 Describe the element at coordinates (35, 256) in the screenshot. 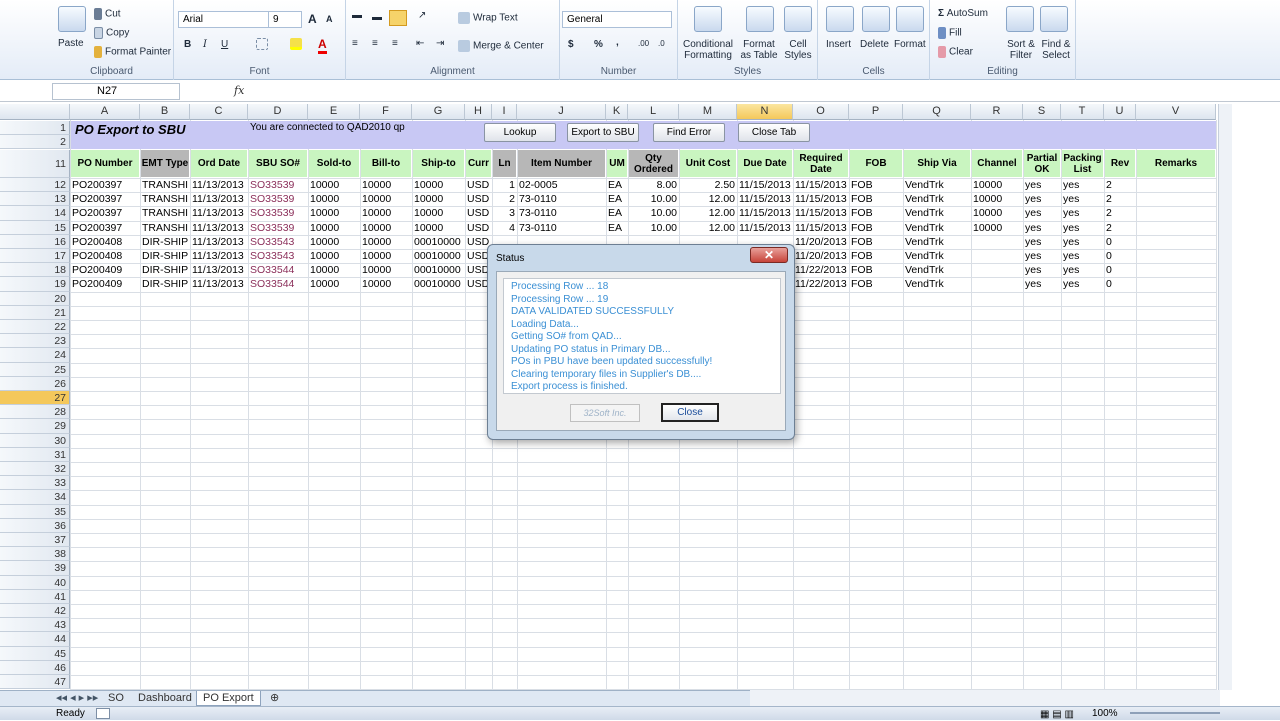

I see `row-header-17: 17` at that location.